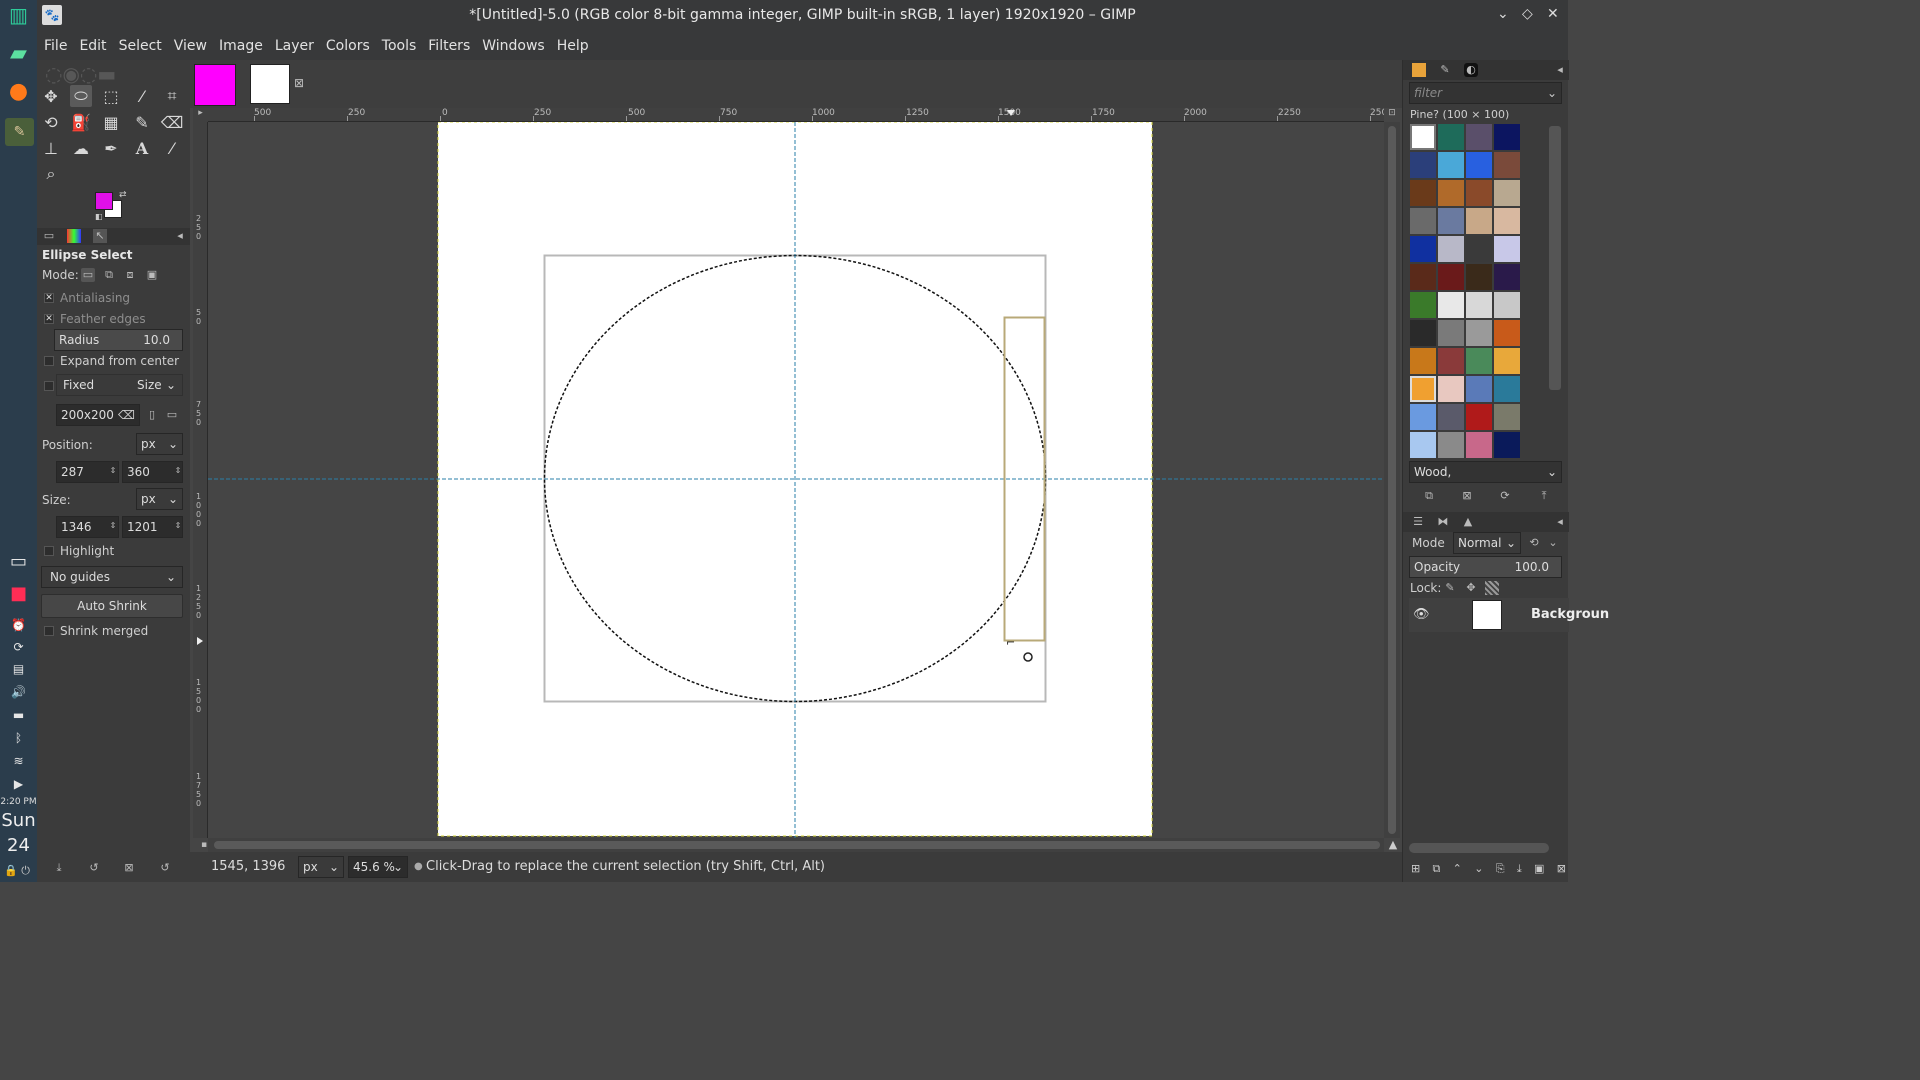  Describe the element at coordinates (130, 275) in the screenshot. I see `mode-subtract-icon: ⧈` at that location.